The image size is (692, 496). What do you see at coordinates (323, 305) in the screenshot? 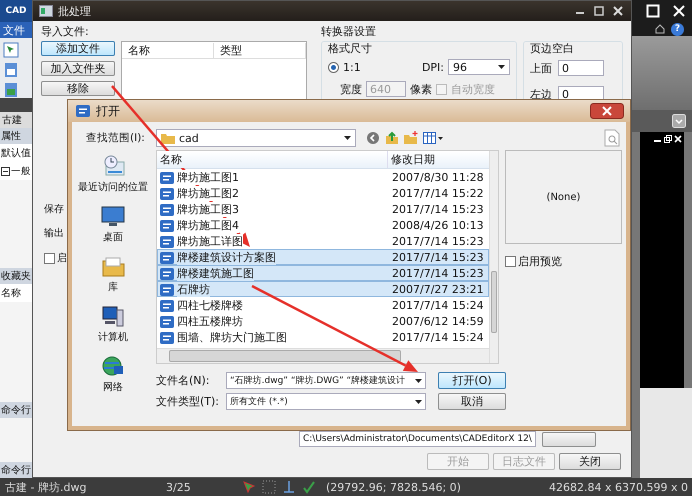
I see `file-row: 四柱七楼牌楼 2017/7/14 15:24` at bounding box center [323, 305].